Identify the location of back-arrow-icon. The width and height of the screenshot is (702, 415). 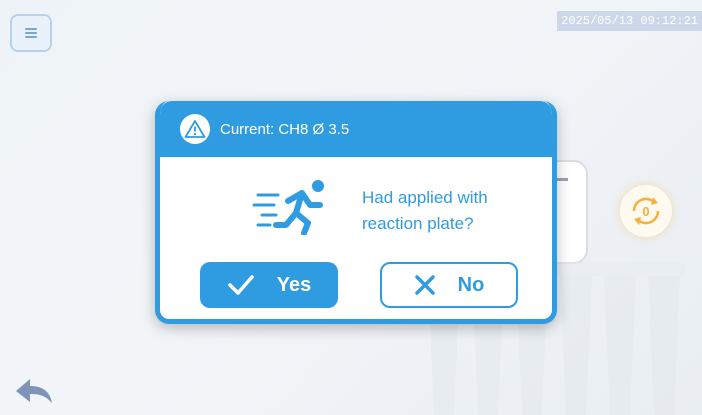
(34, 391).